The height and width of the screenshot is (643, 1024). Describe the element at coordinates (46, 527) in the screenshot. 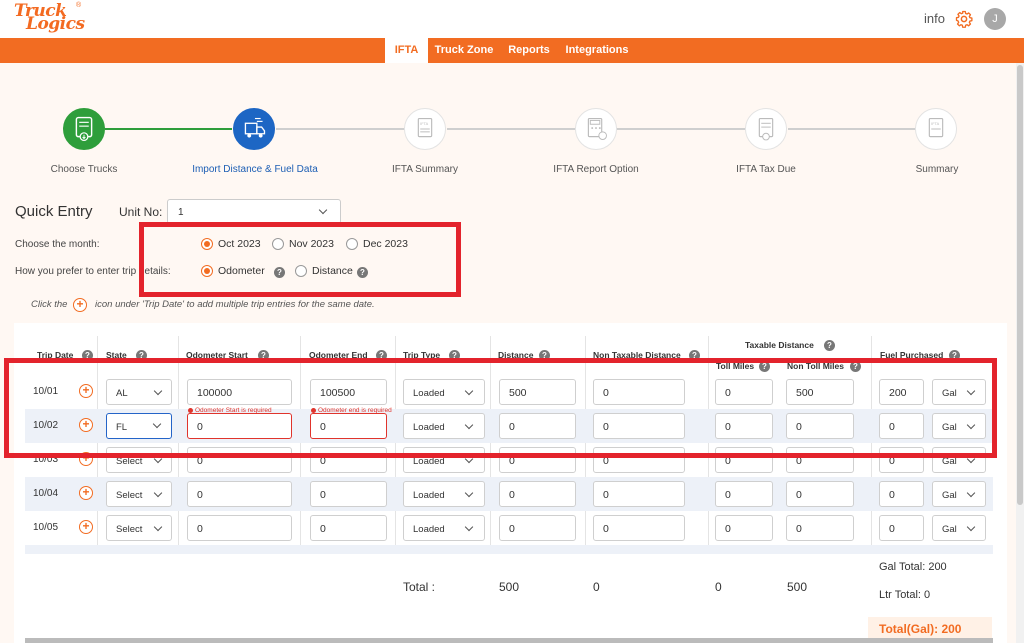

I see `trip-date: 10/05` at that location.